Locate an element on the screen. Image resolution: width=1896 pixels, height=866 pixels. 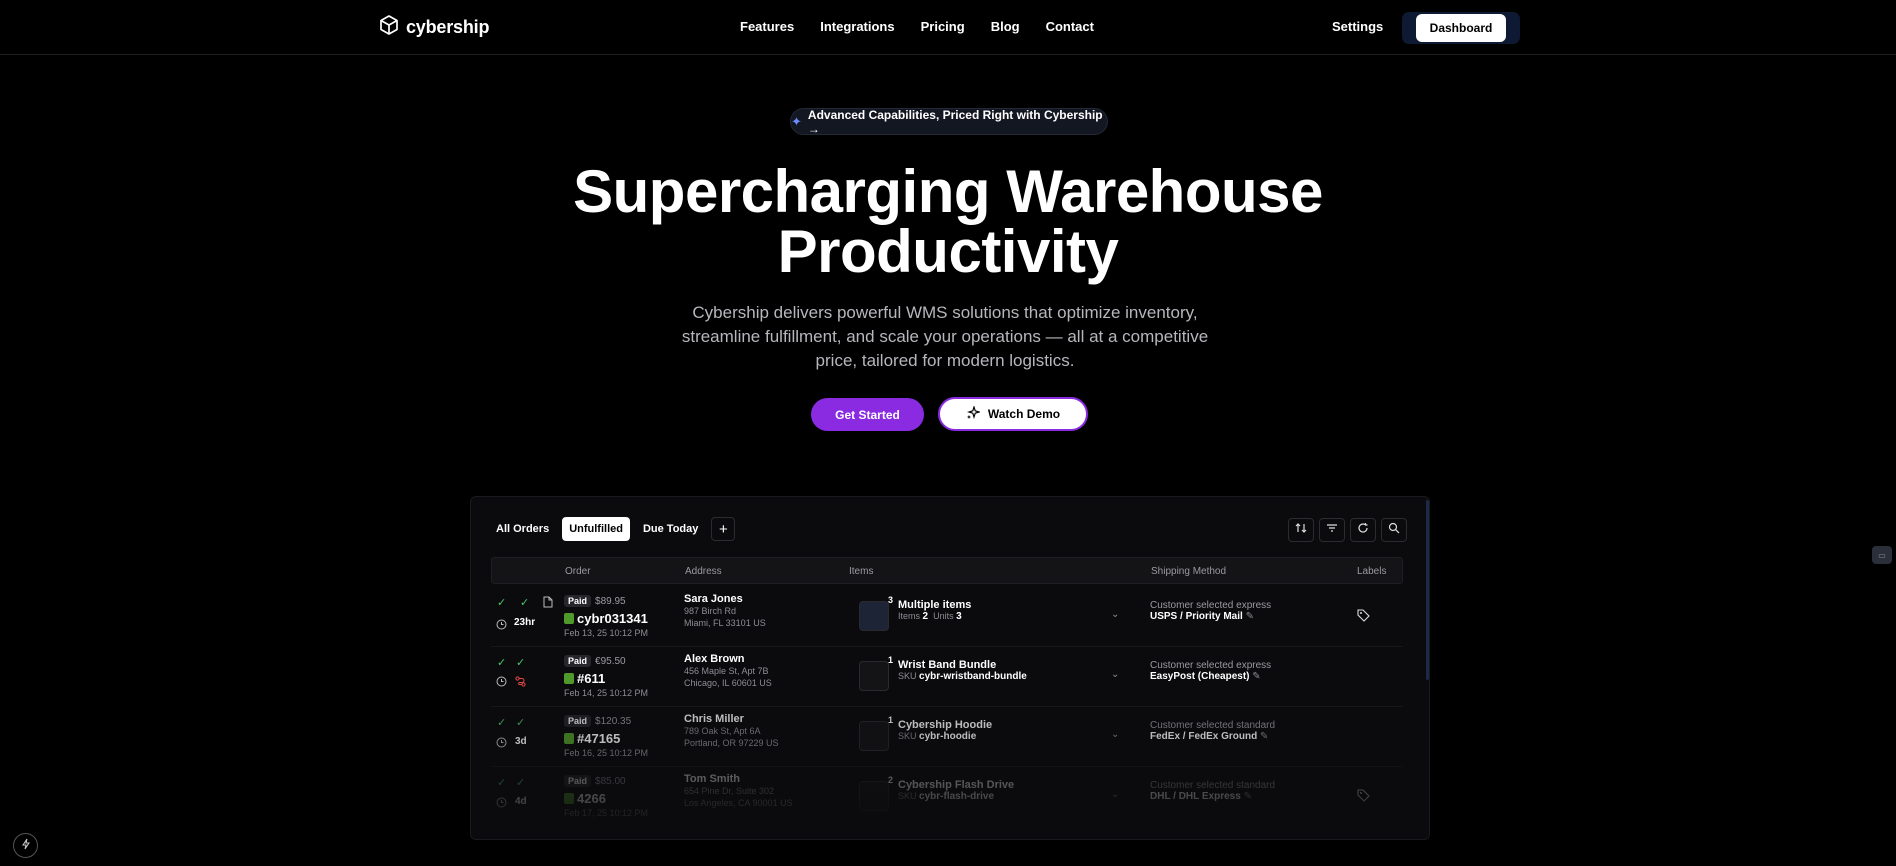
customer-name: Alex Brown is located at coordinates (714, 659).